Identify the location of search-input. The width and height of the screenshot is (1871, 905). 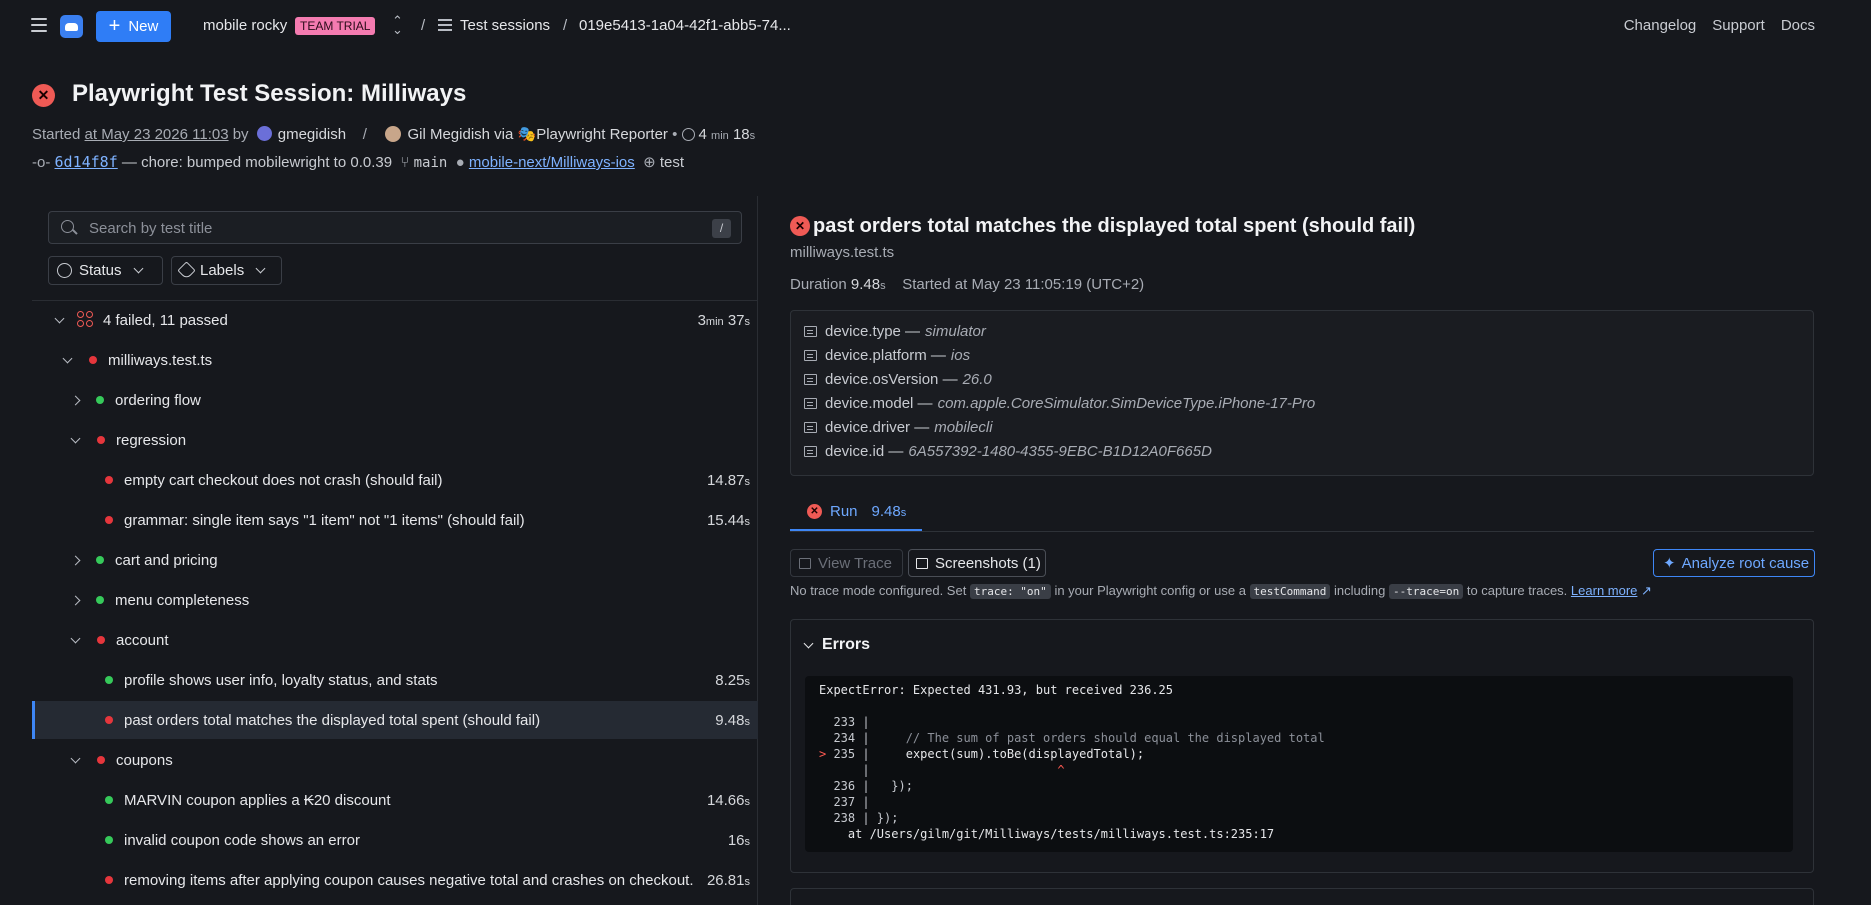
(379, 228).